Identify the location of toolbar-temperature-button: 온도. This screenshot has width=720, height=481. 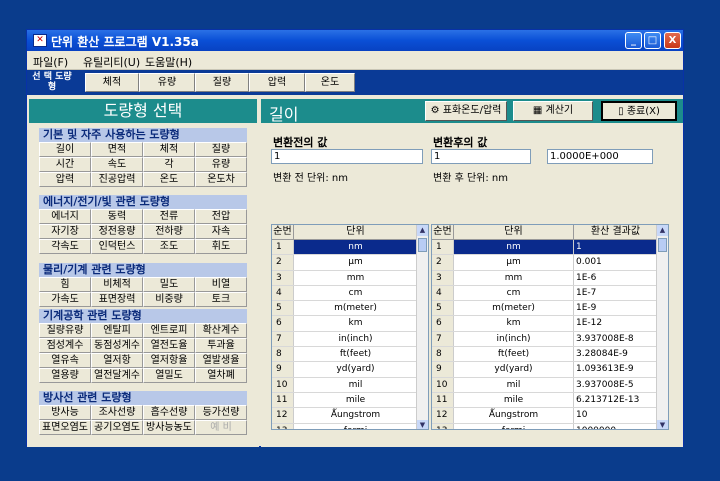
(330, 82).